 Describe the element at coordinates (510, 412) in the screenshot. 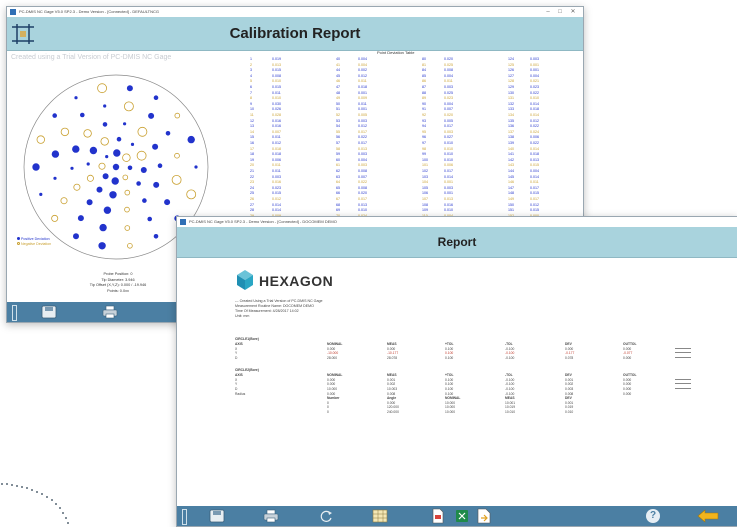

I see `table-cell: 10.010` at that location.